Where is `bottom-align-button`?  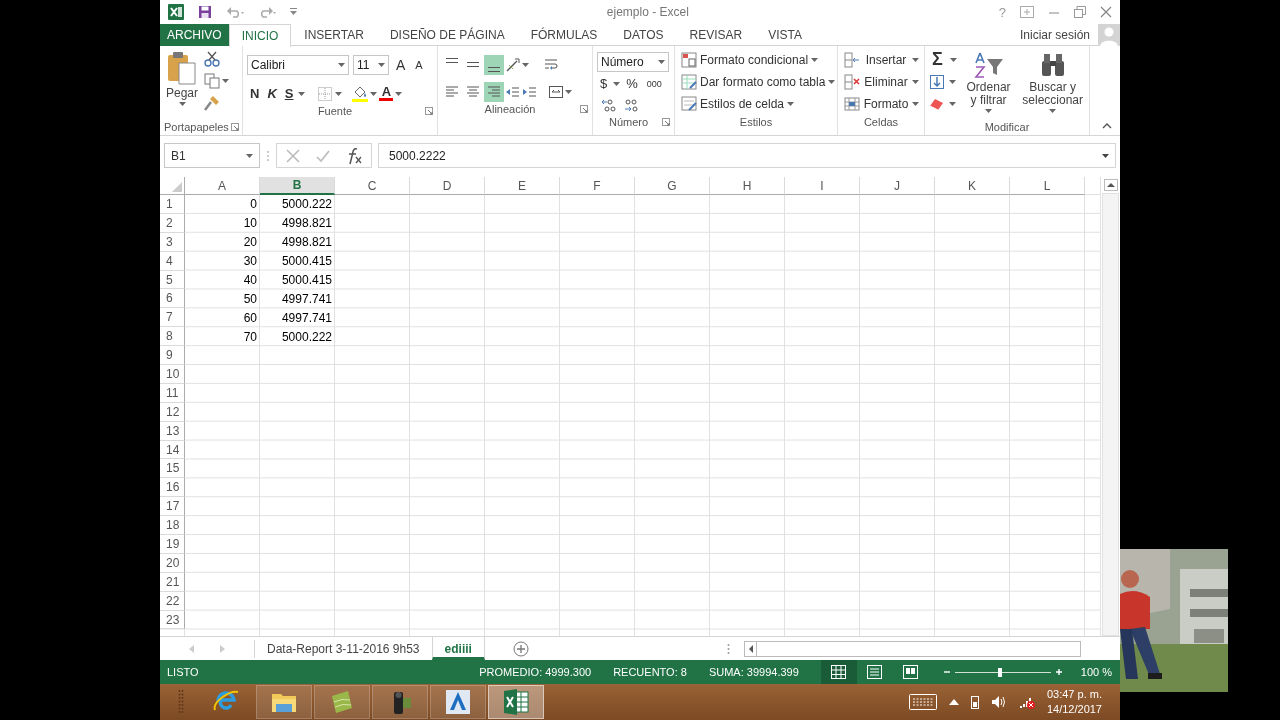 bottom-align-button is located at coordinates (494, 64).